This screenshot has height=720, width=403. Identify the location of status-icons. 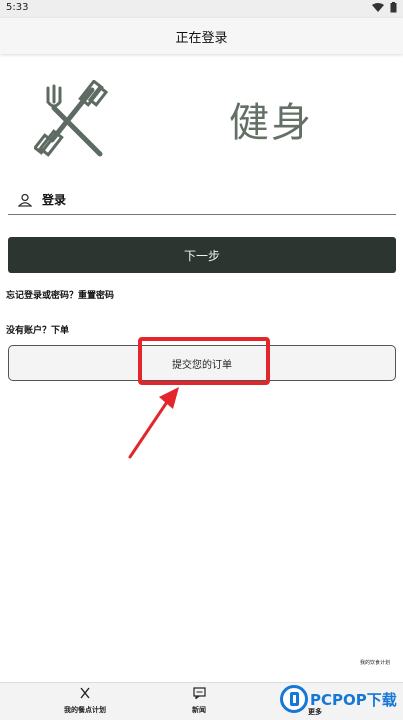
(384, 7).